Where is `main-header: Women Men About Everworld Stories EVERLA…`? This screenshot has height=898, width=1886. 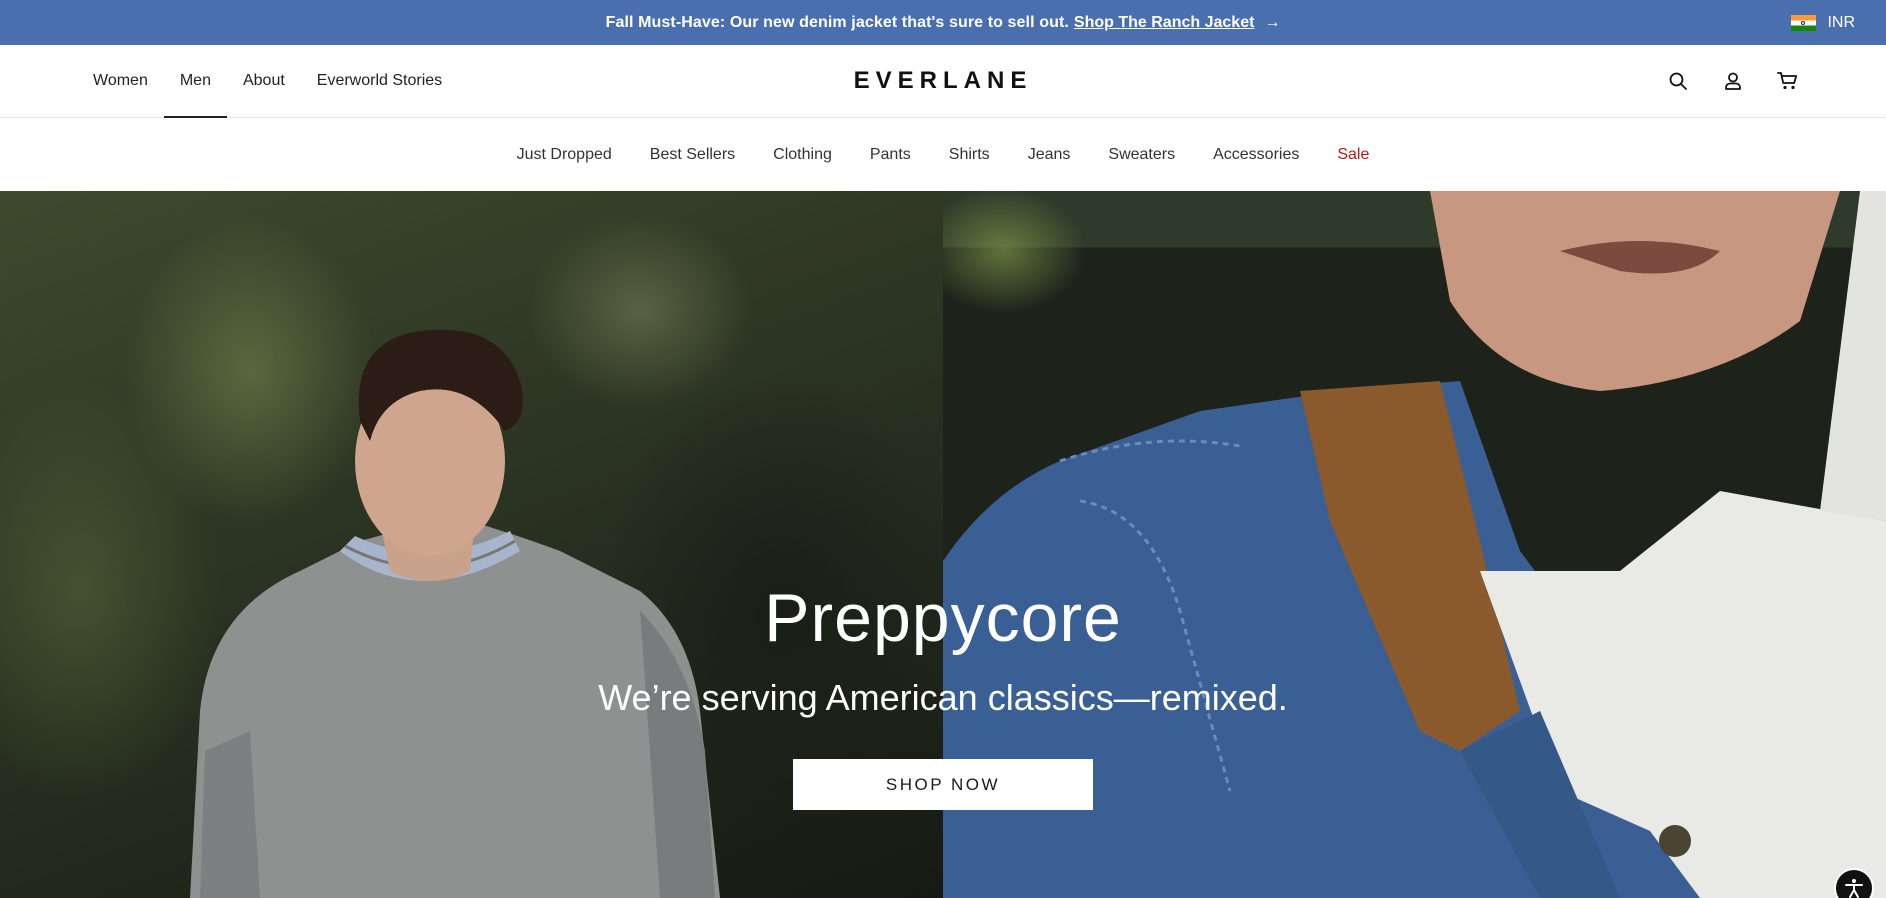
main-header: Women Men About Everworld Stories EVERLA… is located at coordinates (943, 81).